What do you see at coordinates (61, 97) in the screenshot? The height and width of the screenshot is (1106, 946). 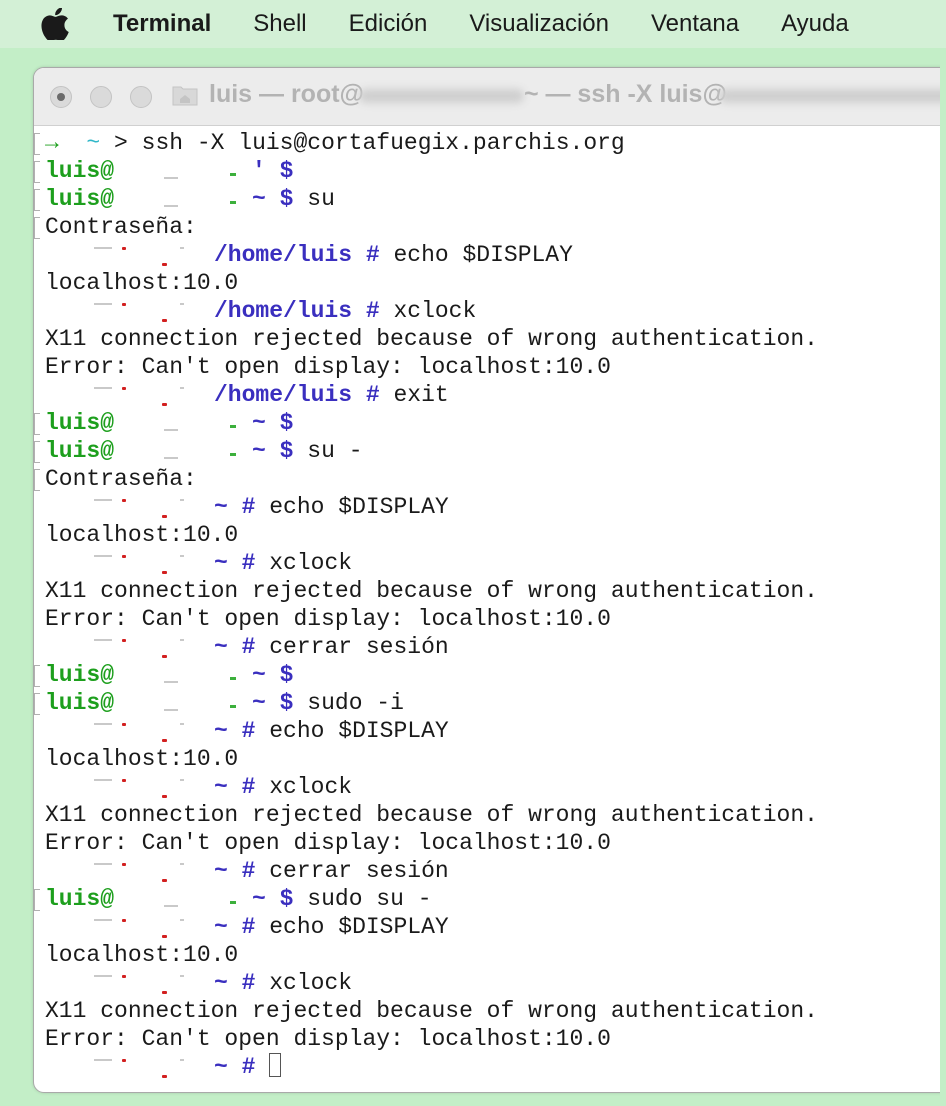 I see `close-button` at bounding box center [61, 97].